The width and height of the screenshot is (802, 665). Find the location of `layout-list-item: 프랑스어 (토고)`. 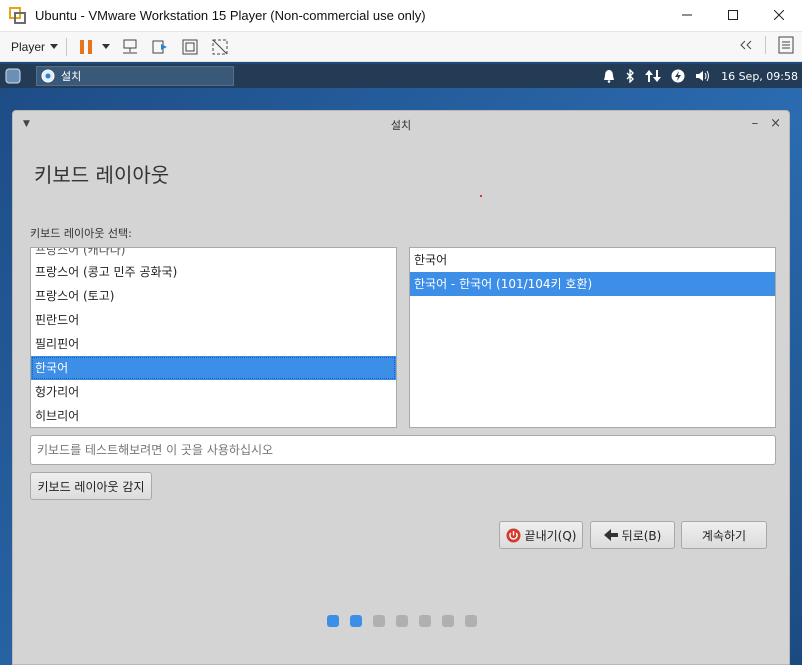

layout-list-item: 프랑스어 (토고) is located at coordinates (213, 296).